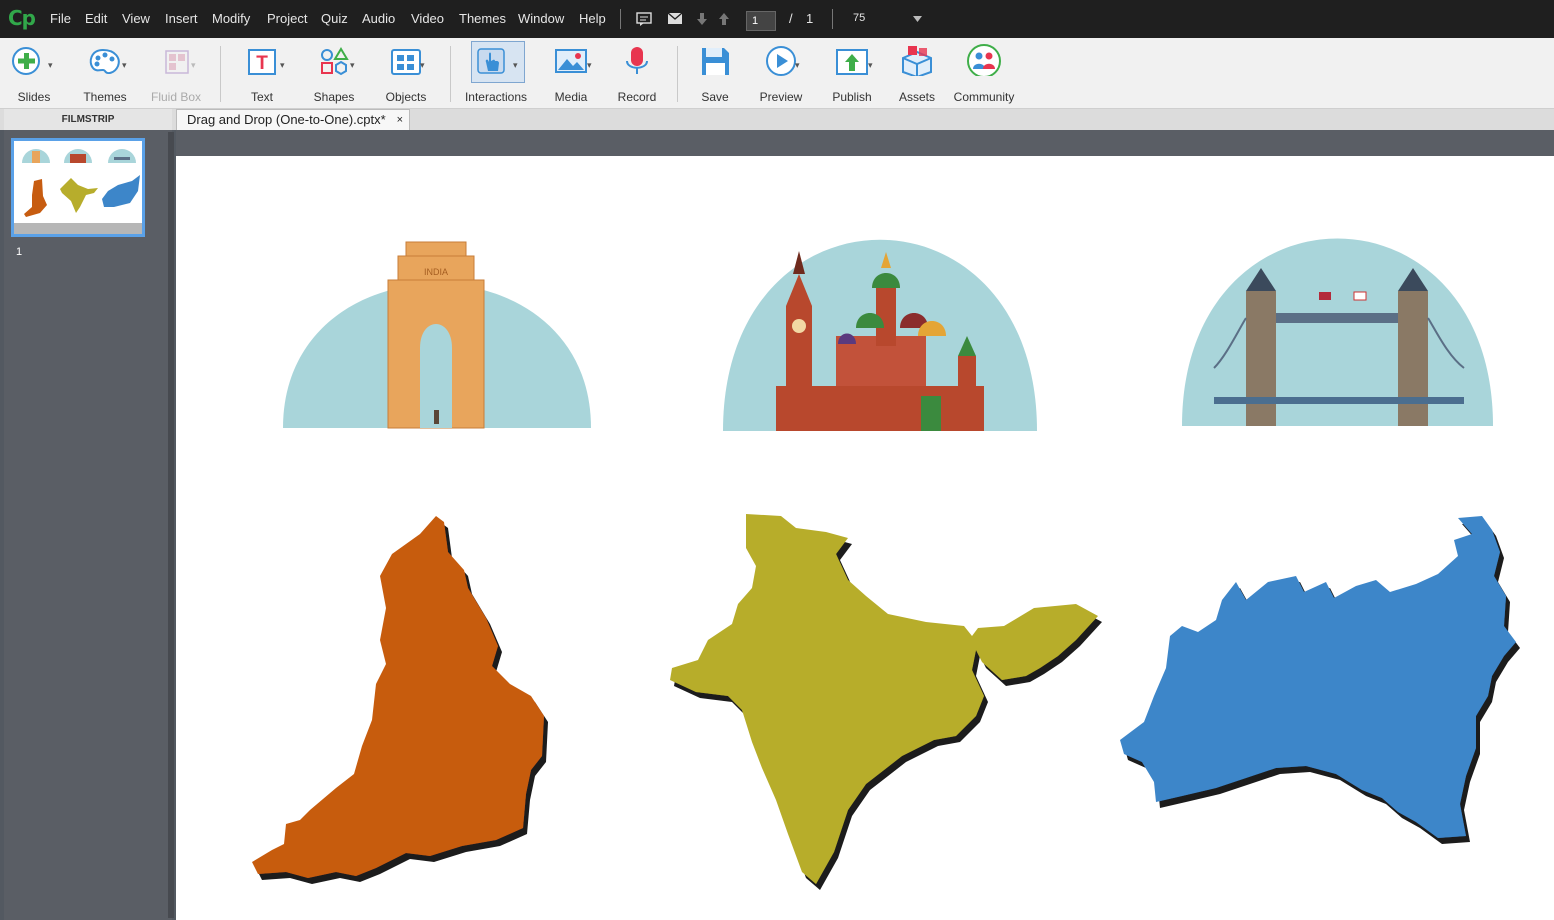  Describe the element at coordinates (637, 97) in the screenshot. I see `record-label: Record` at that location.